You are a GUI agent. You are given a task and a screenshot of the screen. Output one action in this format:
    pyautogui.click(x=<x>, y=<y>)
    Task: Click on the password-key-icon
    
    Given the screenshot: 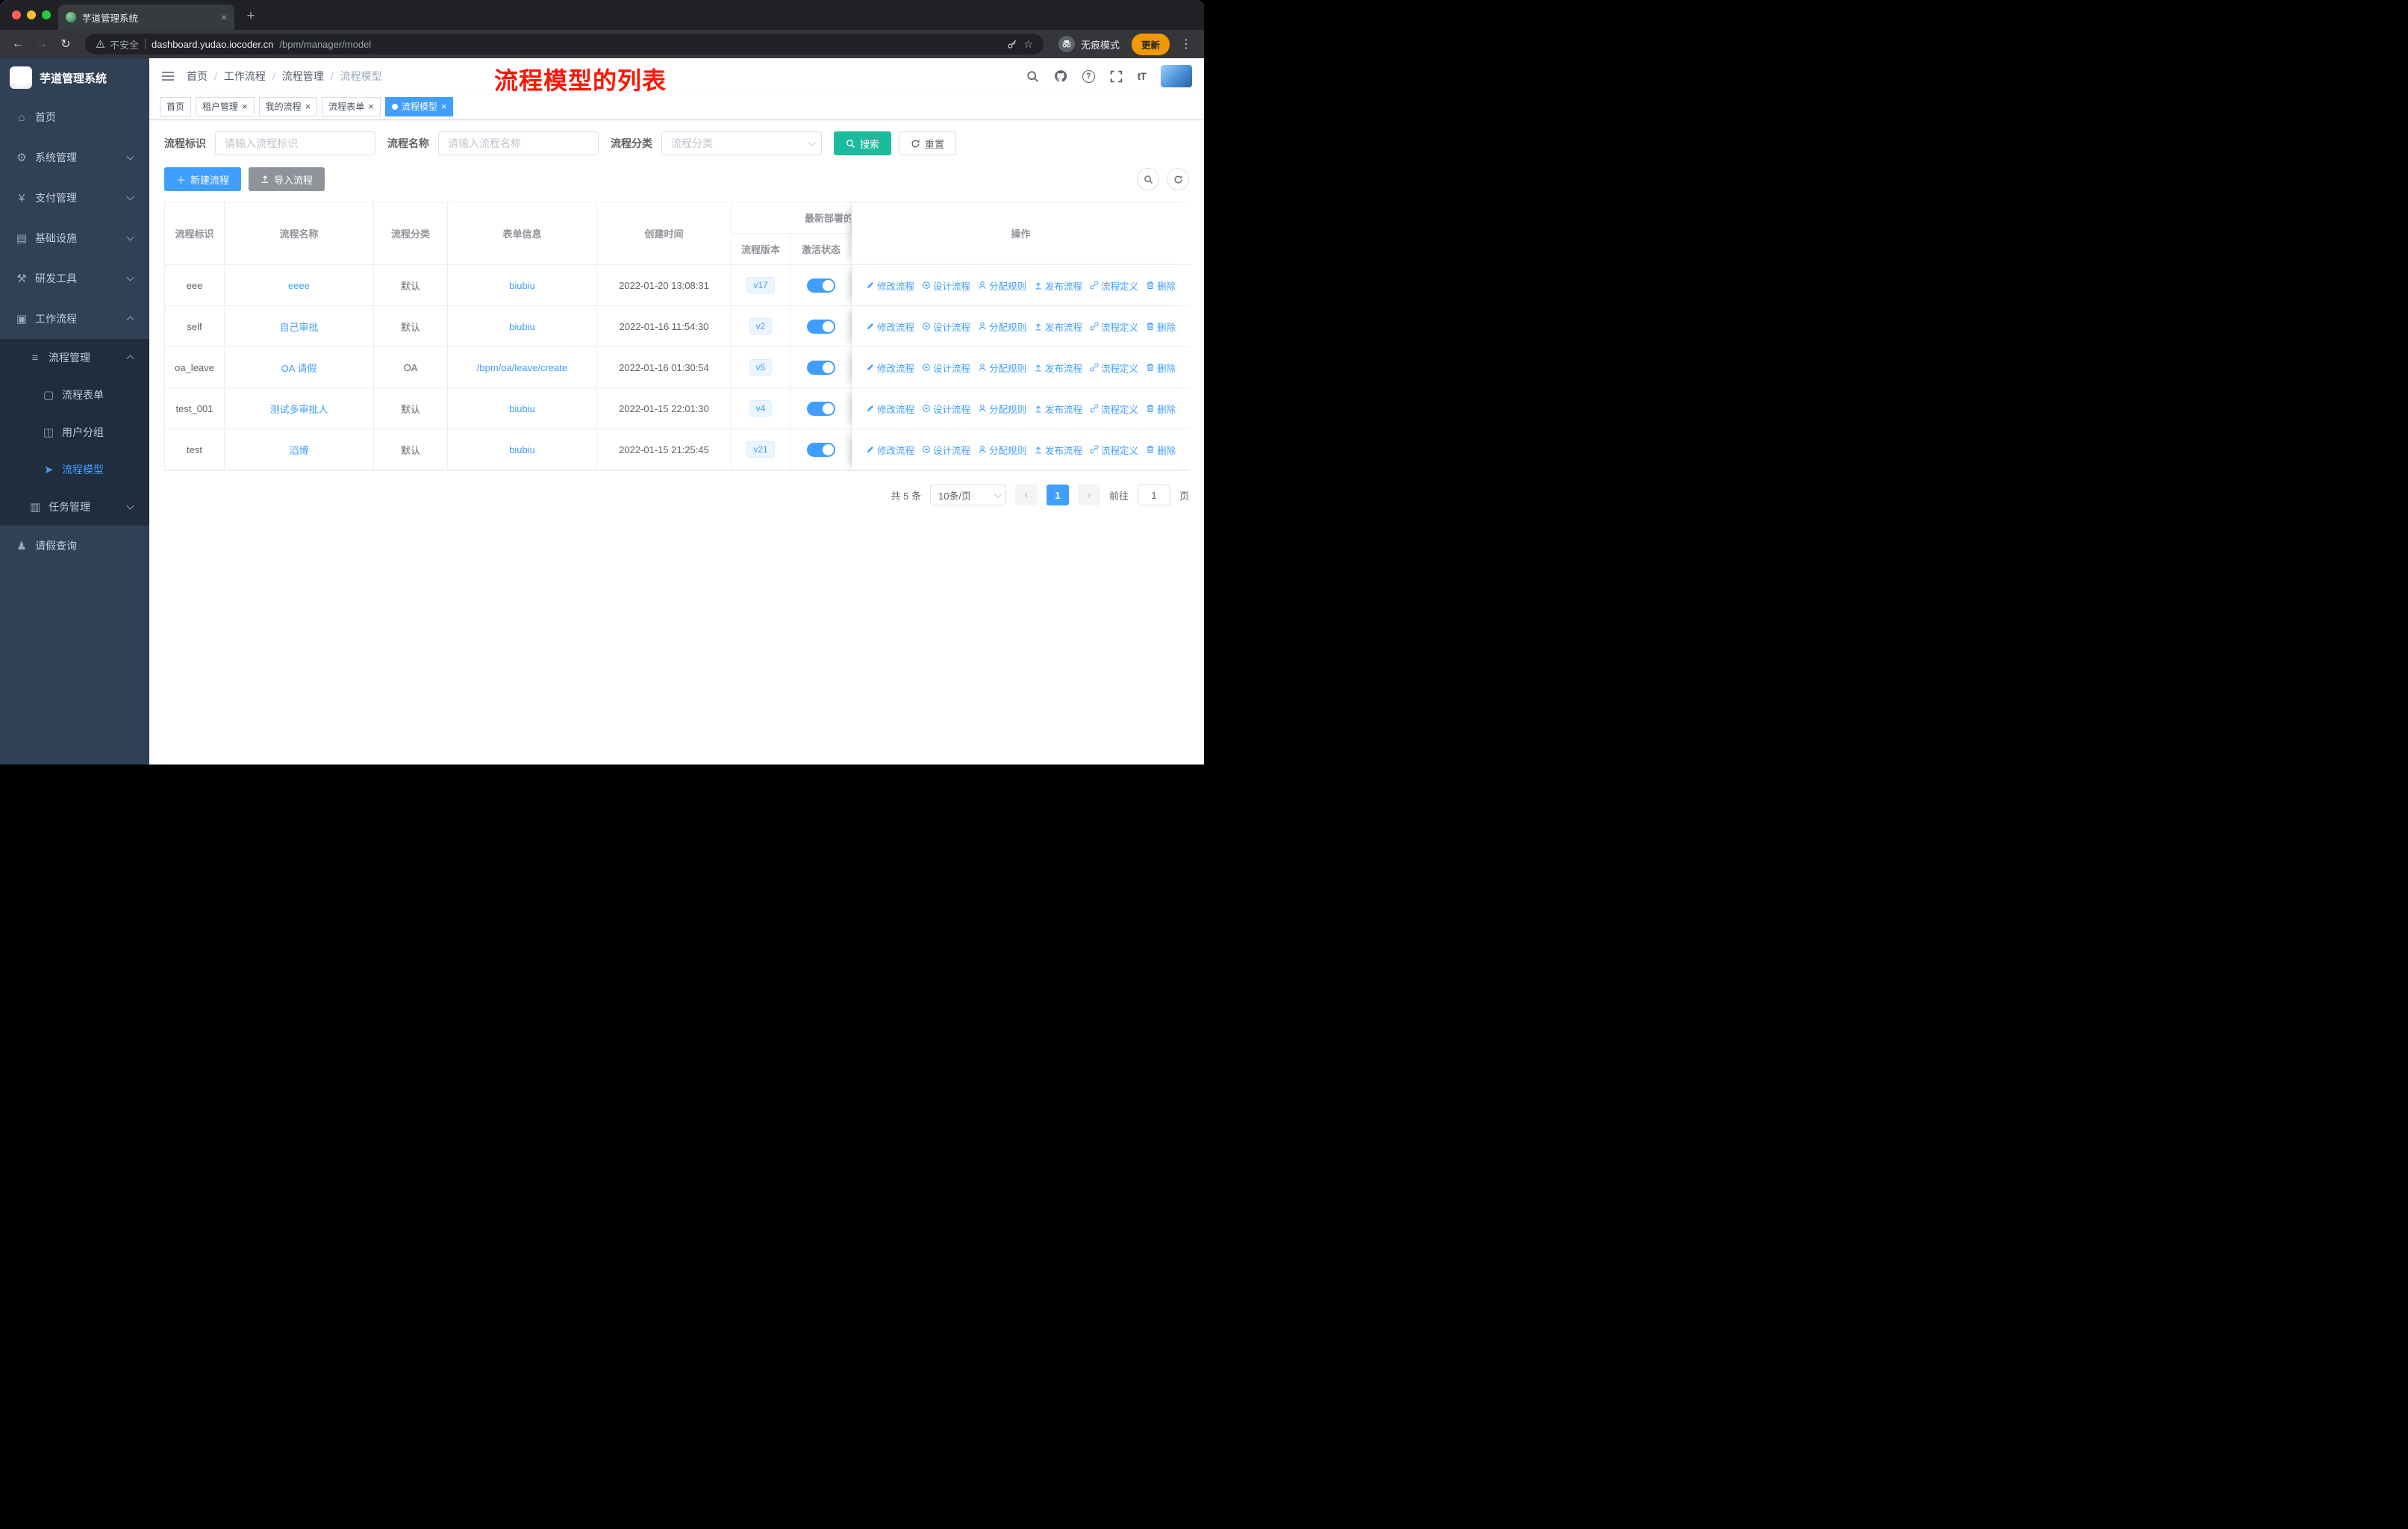 What is the action you would take?
    pyautogui.click(x=1012, y=44)
    